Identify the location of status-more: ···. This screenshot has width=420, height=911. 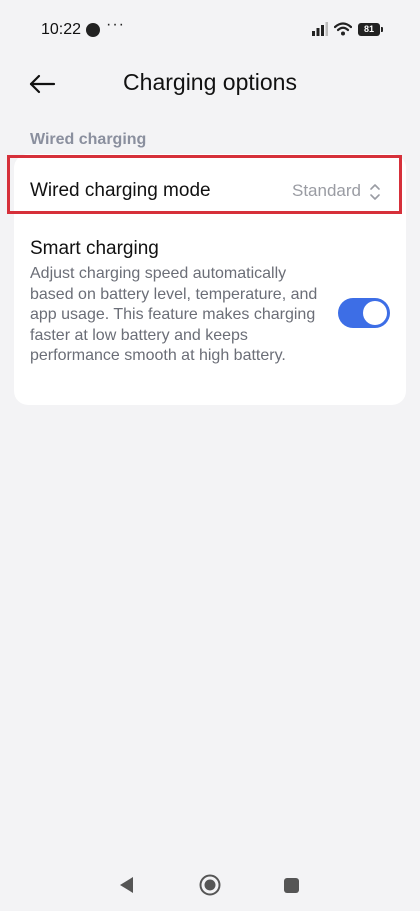
(115, 24).